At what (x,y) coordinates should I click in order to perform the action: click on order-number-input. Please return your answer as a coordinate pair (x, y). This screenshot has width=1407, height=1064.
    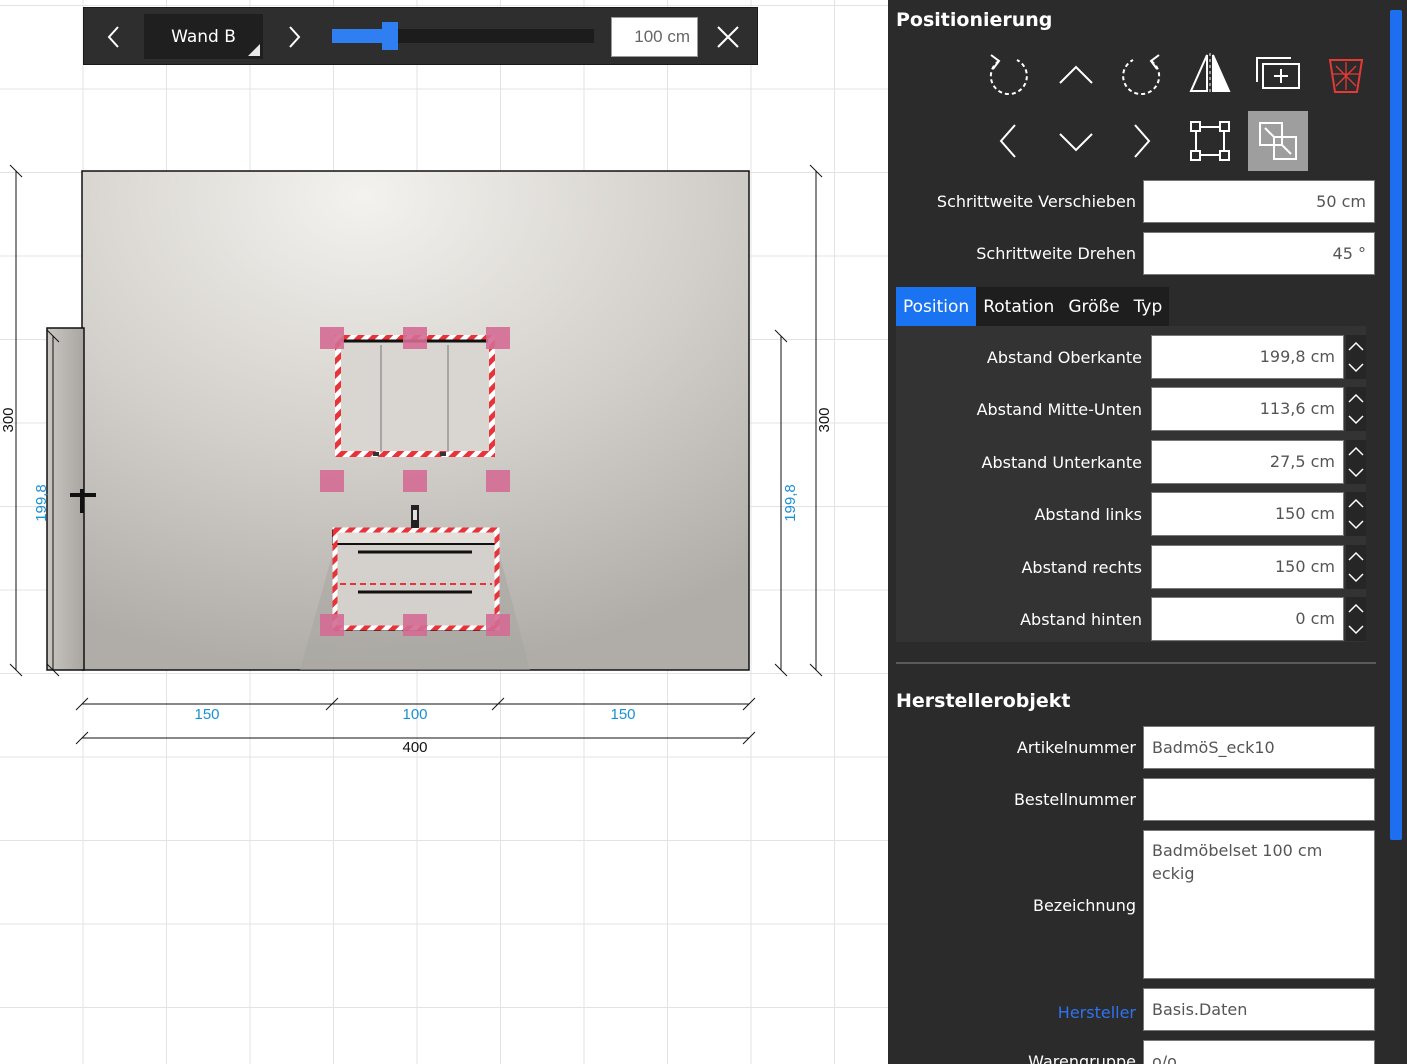
    Looking at the image, I should click on (1259, 799).